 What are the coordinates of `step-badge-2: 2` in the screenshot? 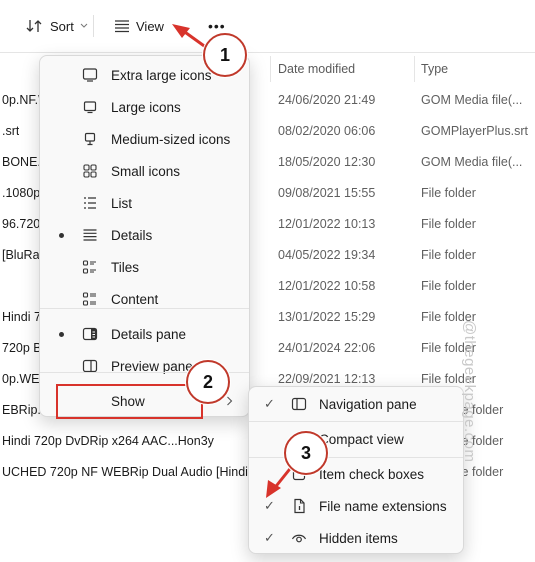 It's located at (208, 382).